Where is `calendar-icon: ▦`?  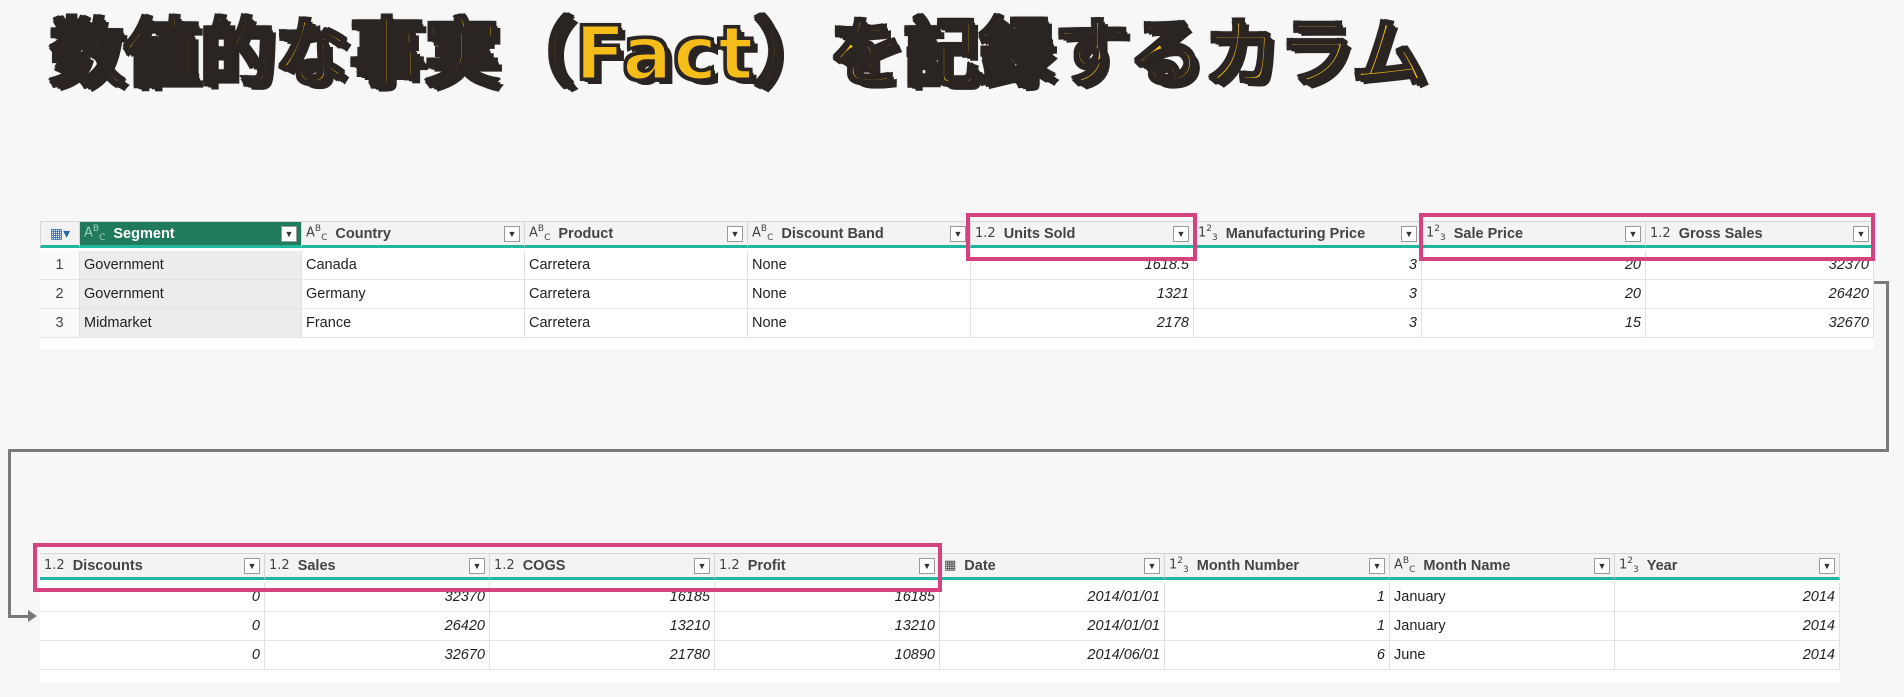 calendar-icon: ▦ is located at coordinates (950, 565).